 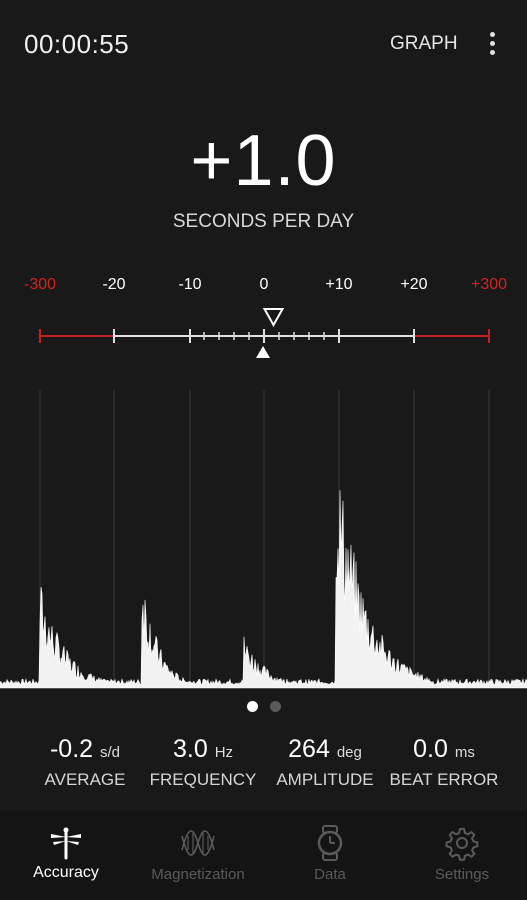 I want to click on gear-icon, so click(x=462, y=844).